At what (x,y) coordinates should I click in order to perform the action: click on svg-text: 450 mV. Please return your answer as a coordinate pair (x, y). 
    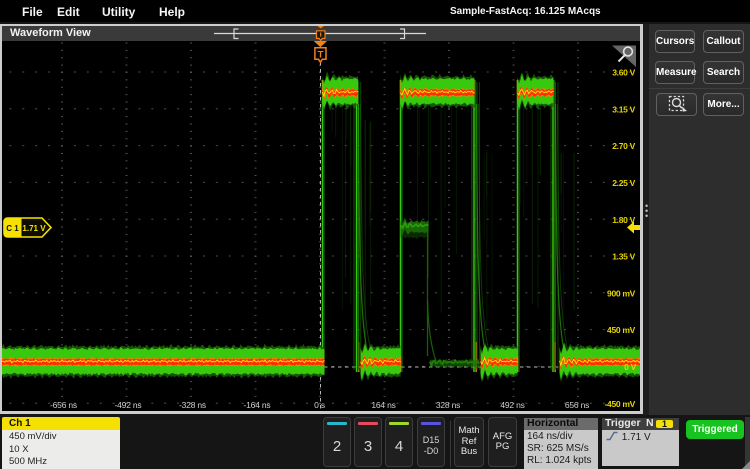
    Looking at the image, I should click on (621, 330).